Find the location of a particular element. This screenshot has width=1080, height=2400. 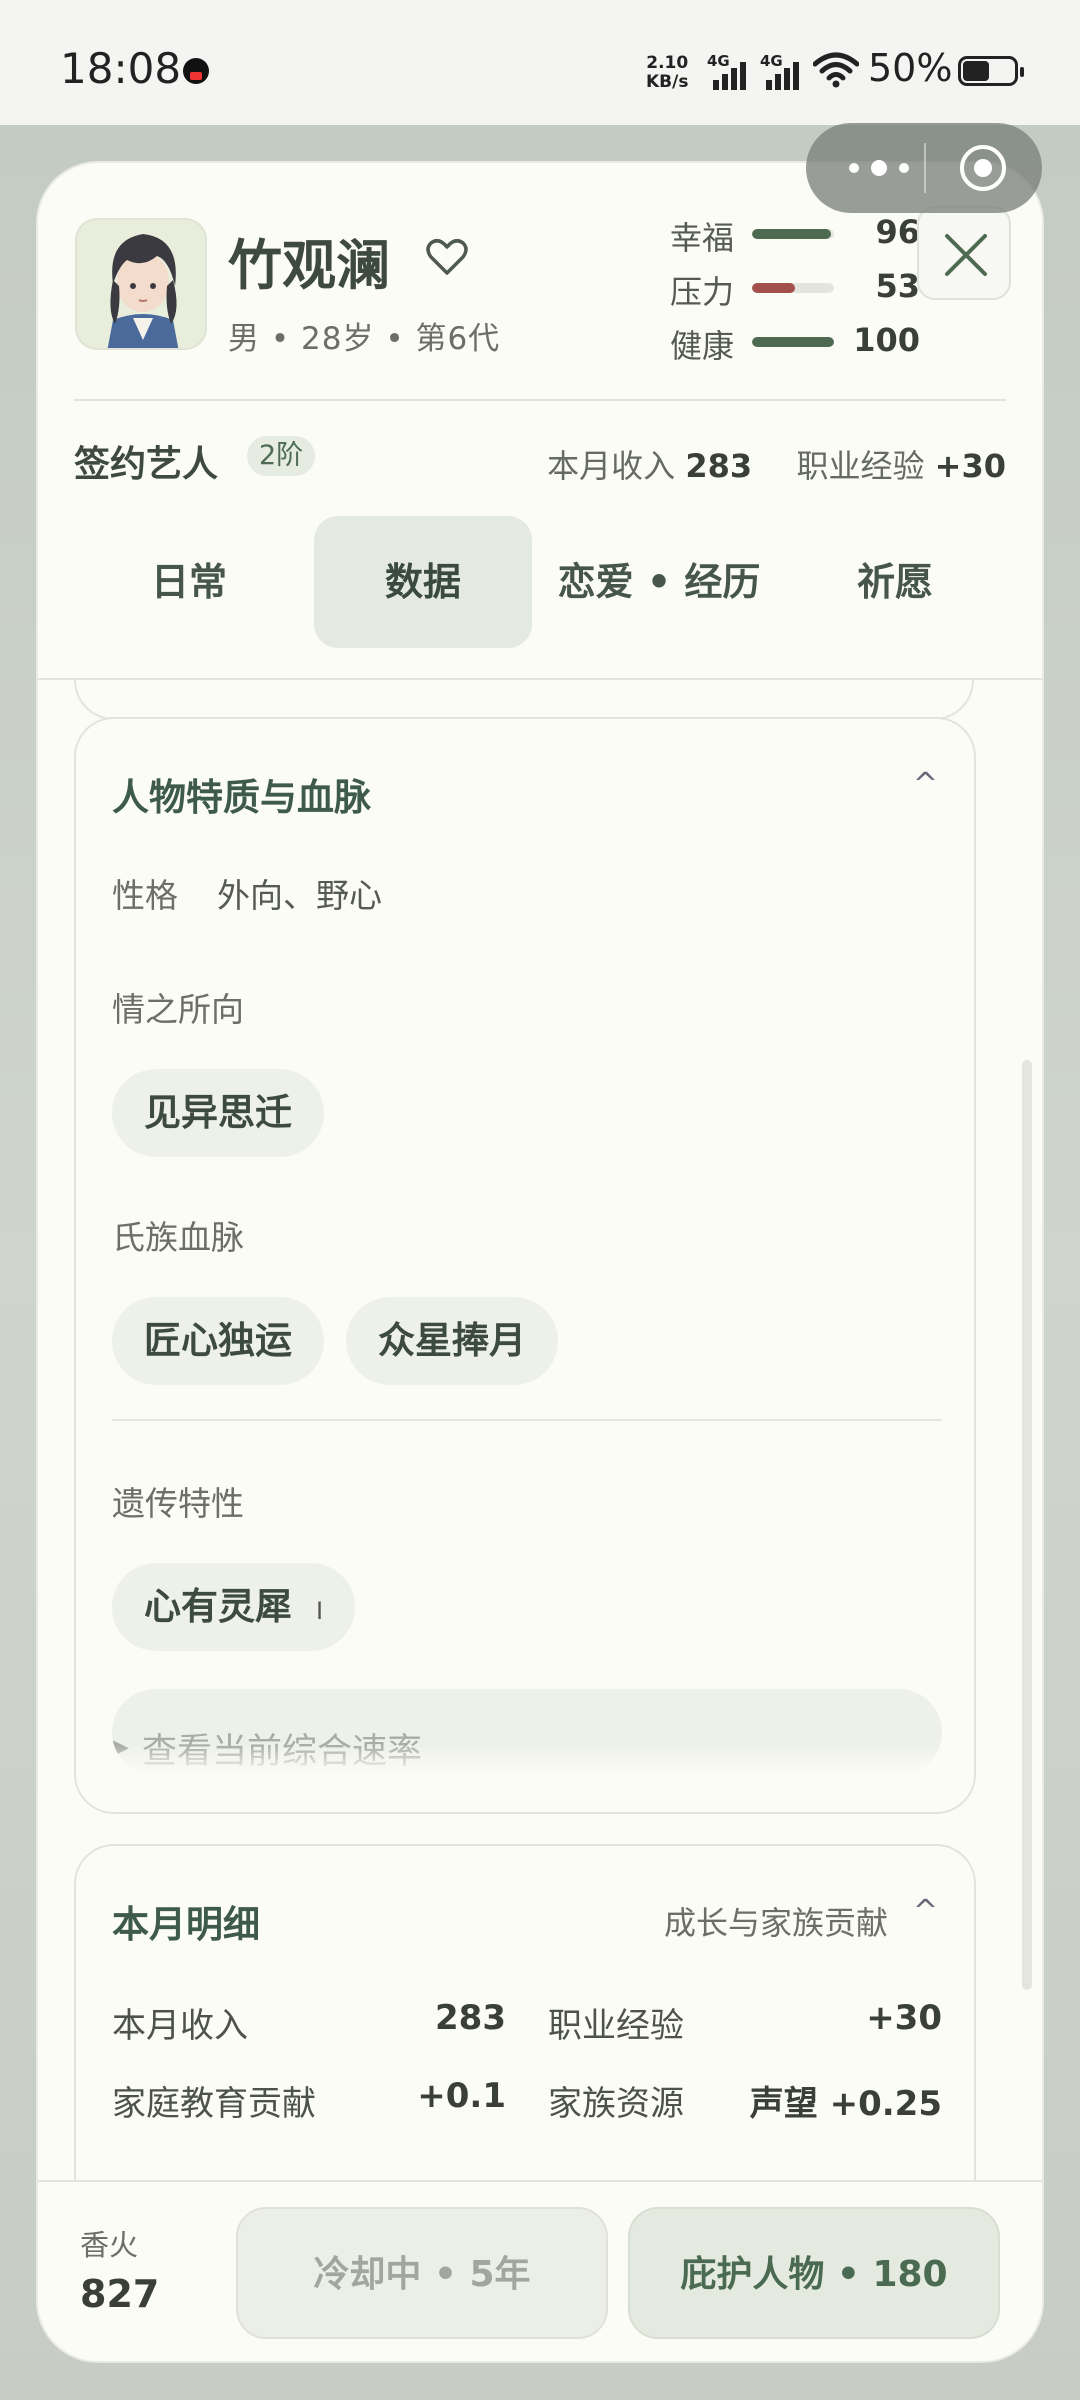

network-speed: 2.10 KB/s is located at coordinates (667, 73).